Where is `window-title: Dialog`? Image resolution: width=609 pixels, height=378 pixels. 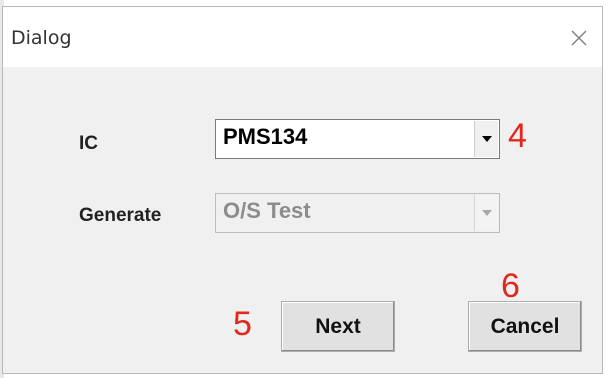 window-title: Dialog is located at coordinates (41, 38).